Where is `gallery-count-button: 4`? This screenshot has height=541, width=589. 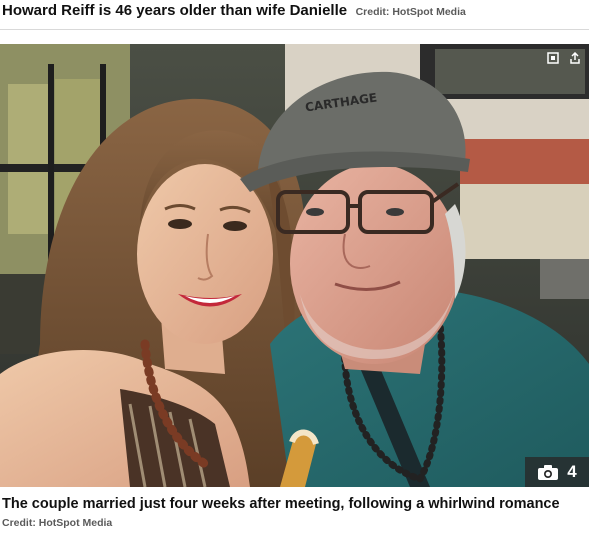
gallery-count-button: 4 is located at coordinates (557, 472).